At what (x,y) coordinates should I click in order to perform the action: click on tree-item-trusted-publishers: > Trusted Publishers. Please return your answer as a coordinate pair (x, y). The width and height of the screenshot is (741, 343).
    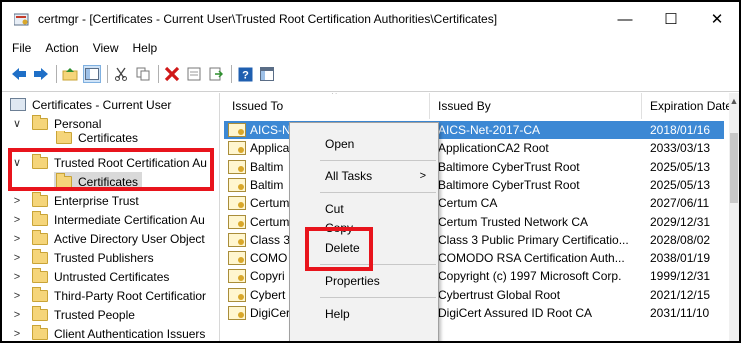
    Looking at the image, I should click on (78, 257).